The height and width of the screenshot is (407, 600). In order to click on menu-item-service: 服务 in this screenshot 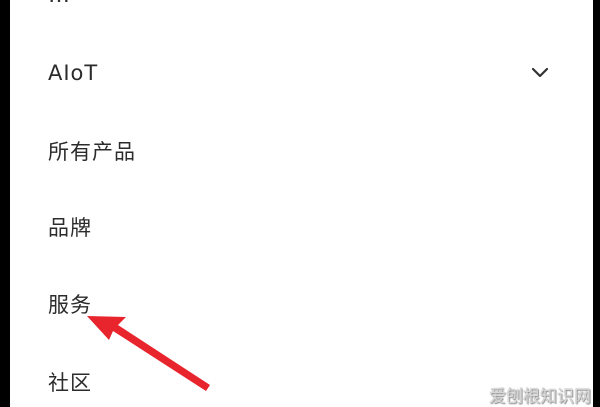, I will do `click(301, 304)`.